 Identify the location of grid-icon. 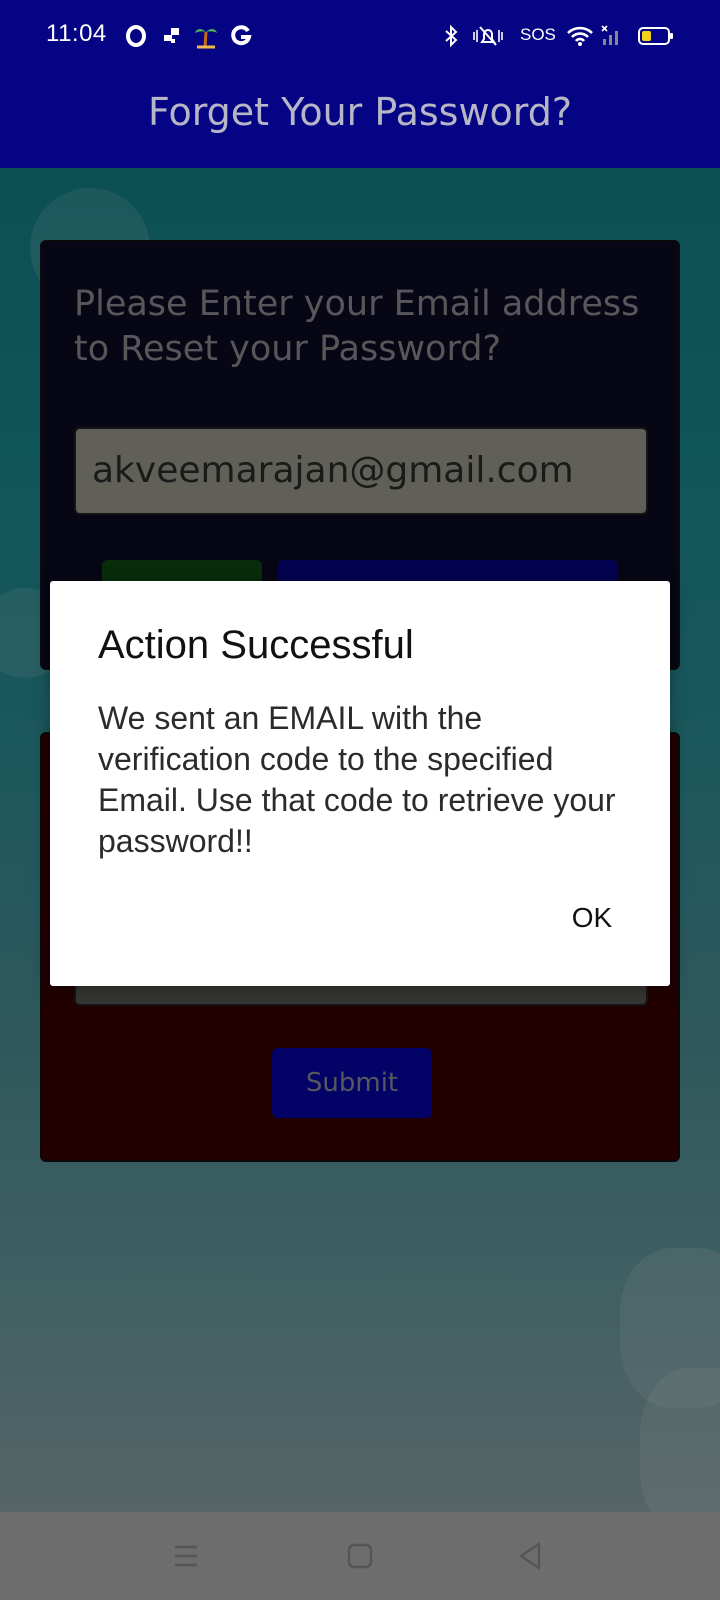
(172, 36).